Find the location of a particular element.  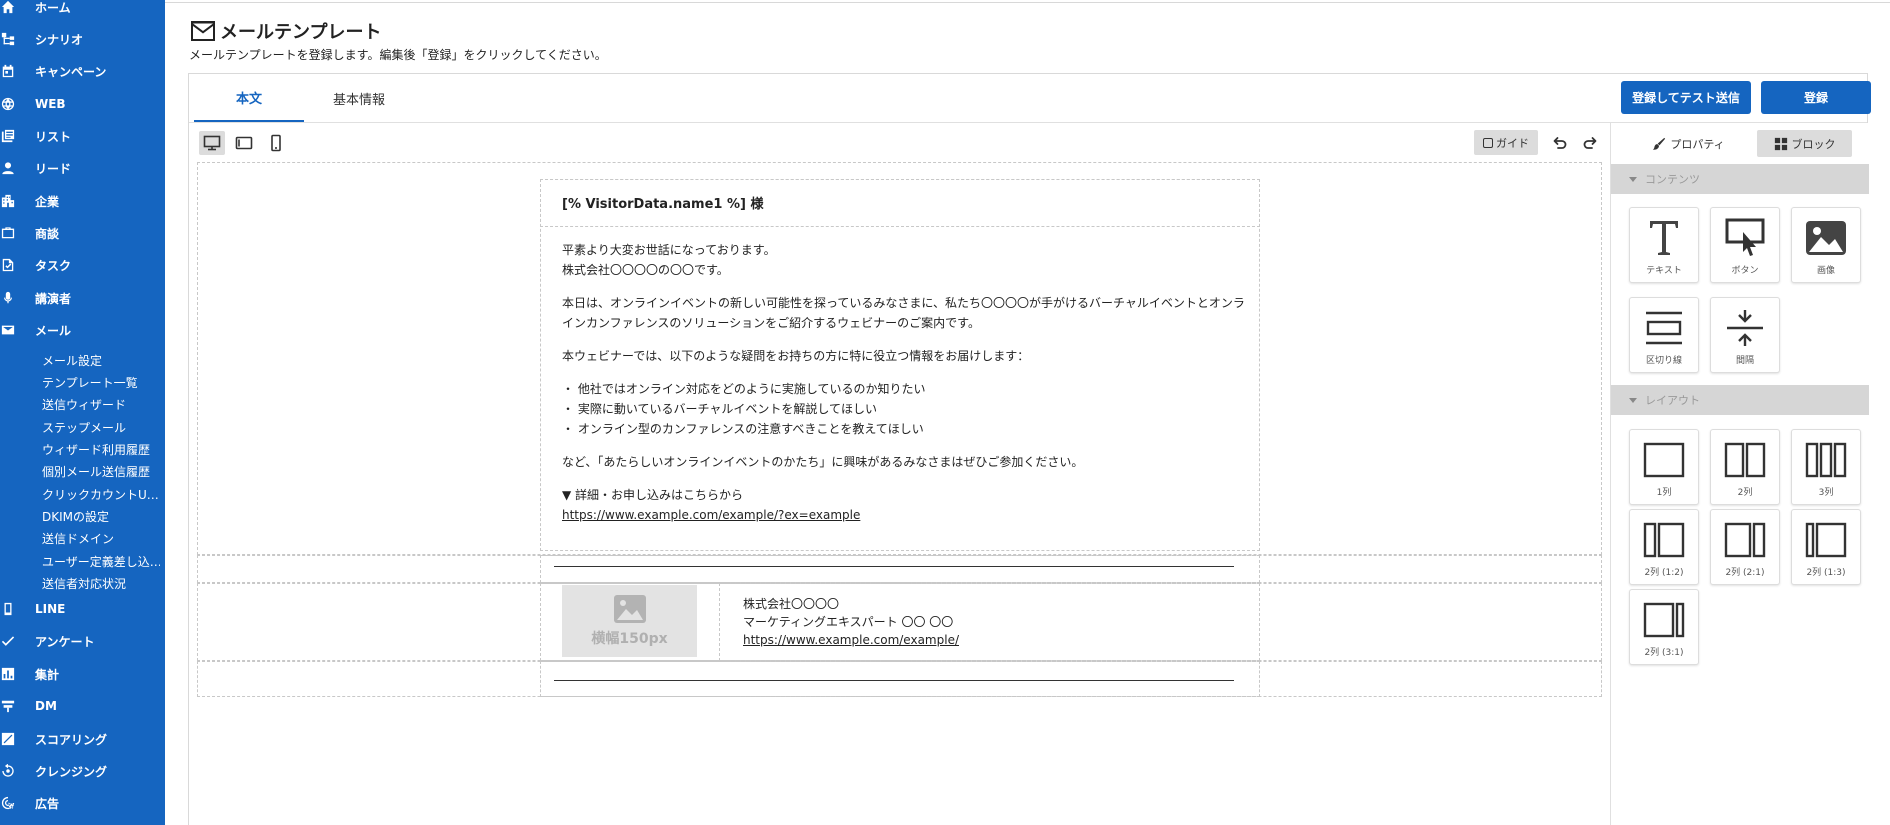

sidebar-item-scoring: スコアリング is located at coordinates (82, 739).